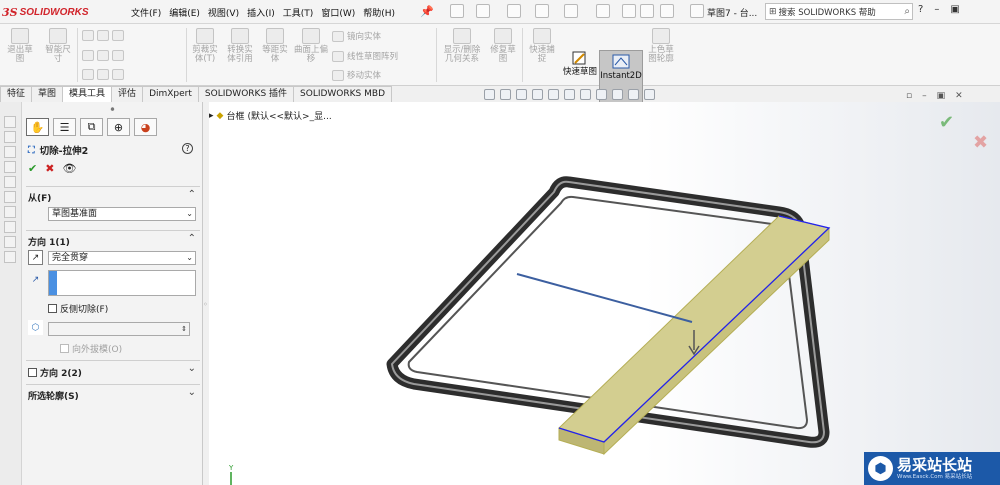 The image size is (1000, 485). I want to click on file-properties-icon, so click(647, 11).